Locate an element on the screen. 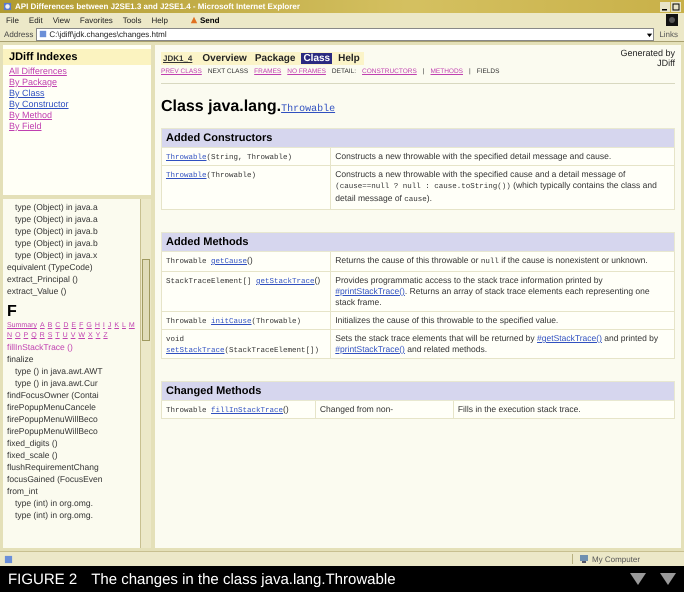 The height and width of the screenshot is (592, 684). description-text: Sets the stack trace elements that will be returned by #getStackTrace() and printed by #printStackTrace() and related methods. is located at coordinates (497, 344).